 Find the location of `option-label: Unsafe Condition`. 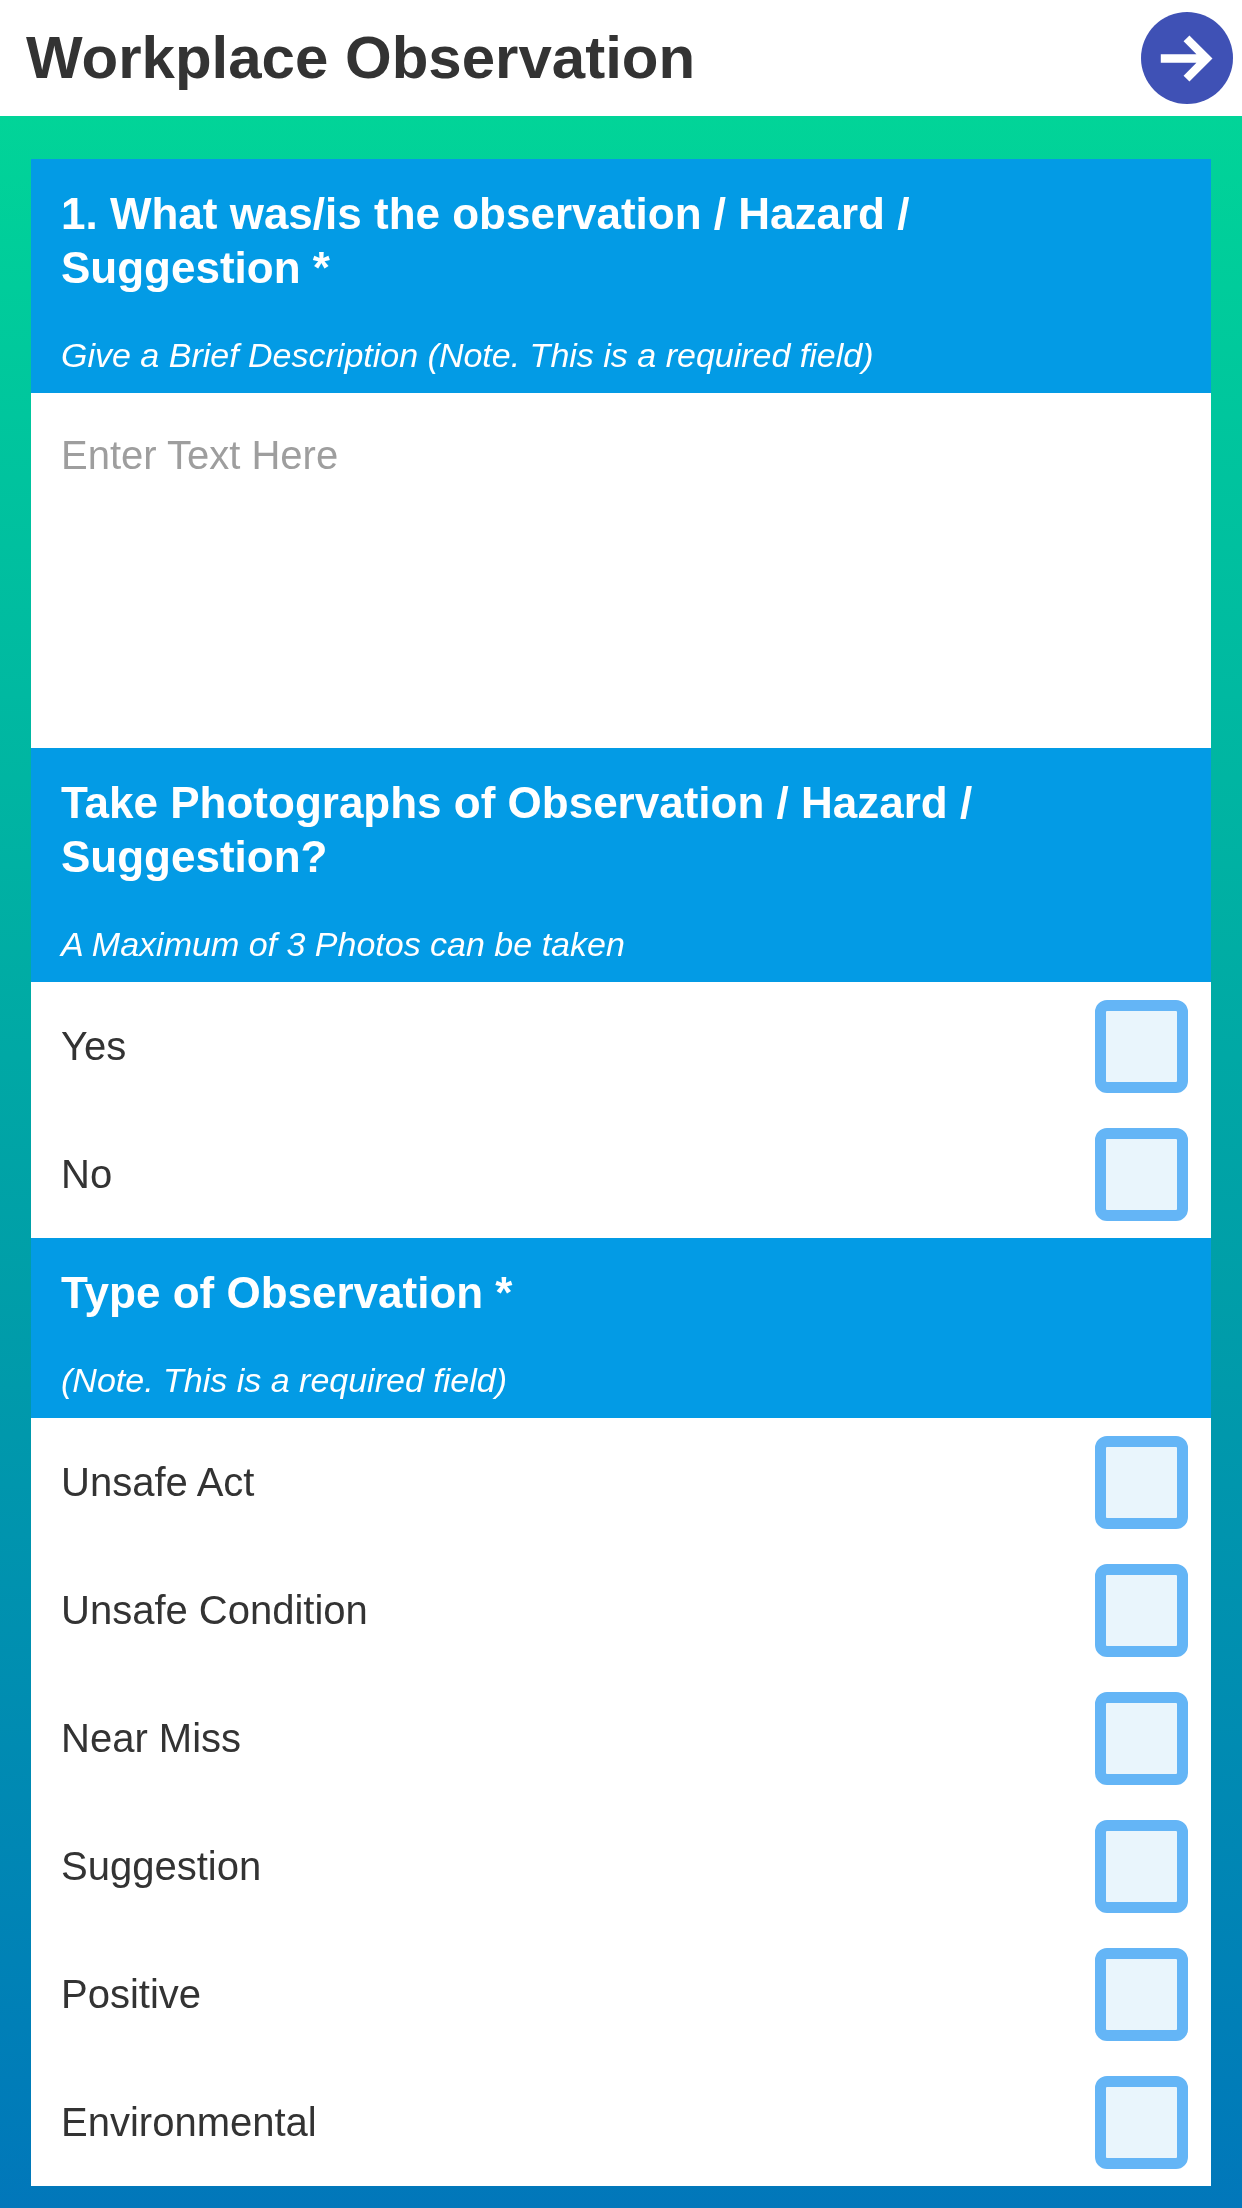

option-label: Unsafe Condition is located at coordinates (214, 1610).